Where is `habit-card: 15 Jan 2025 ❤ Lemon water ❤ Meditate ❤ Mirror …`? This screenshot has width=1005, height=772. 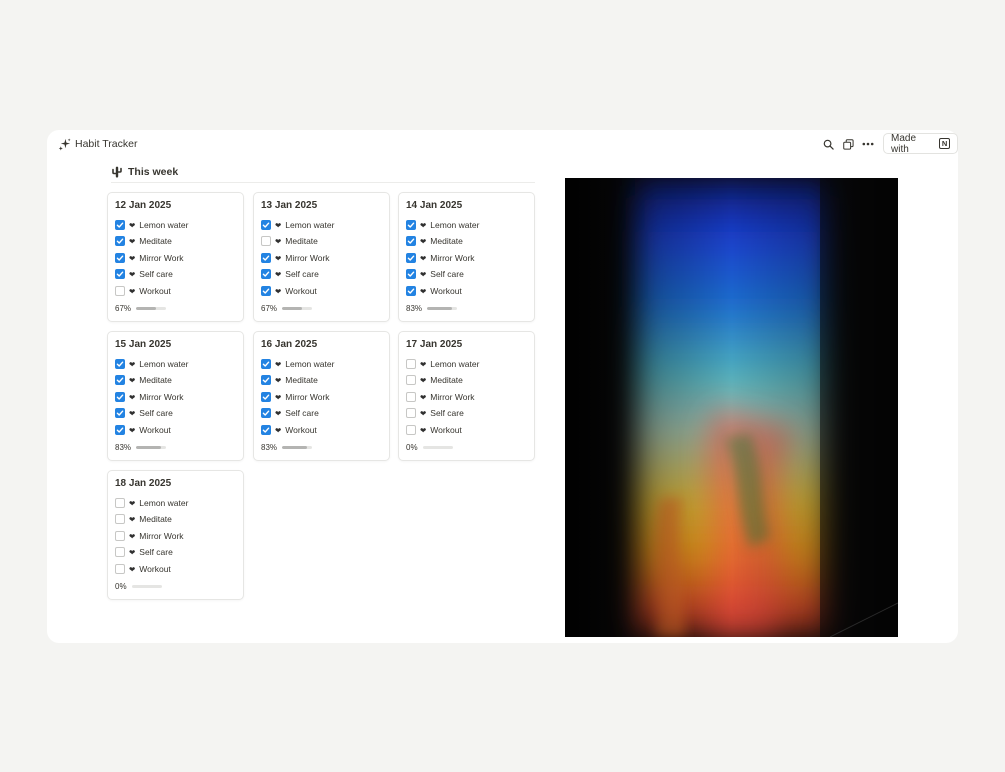 habit-card: 15 Jan 2025 ❤ Lemon water ❤ Meditate ❤ Mirror … is located at coordinates (175, 396).